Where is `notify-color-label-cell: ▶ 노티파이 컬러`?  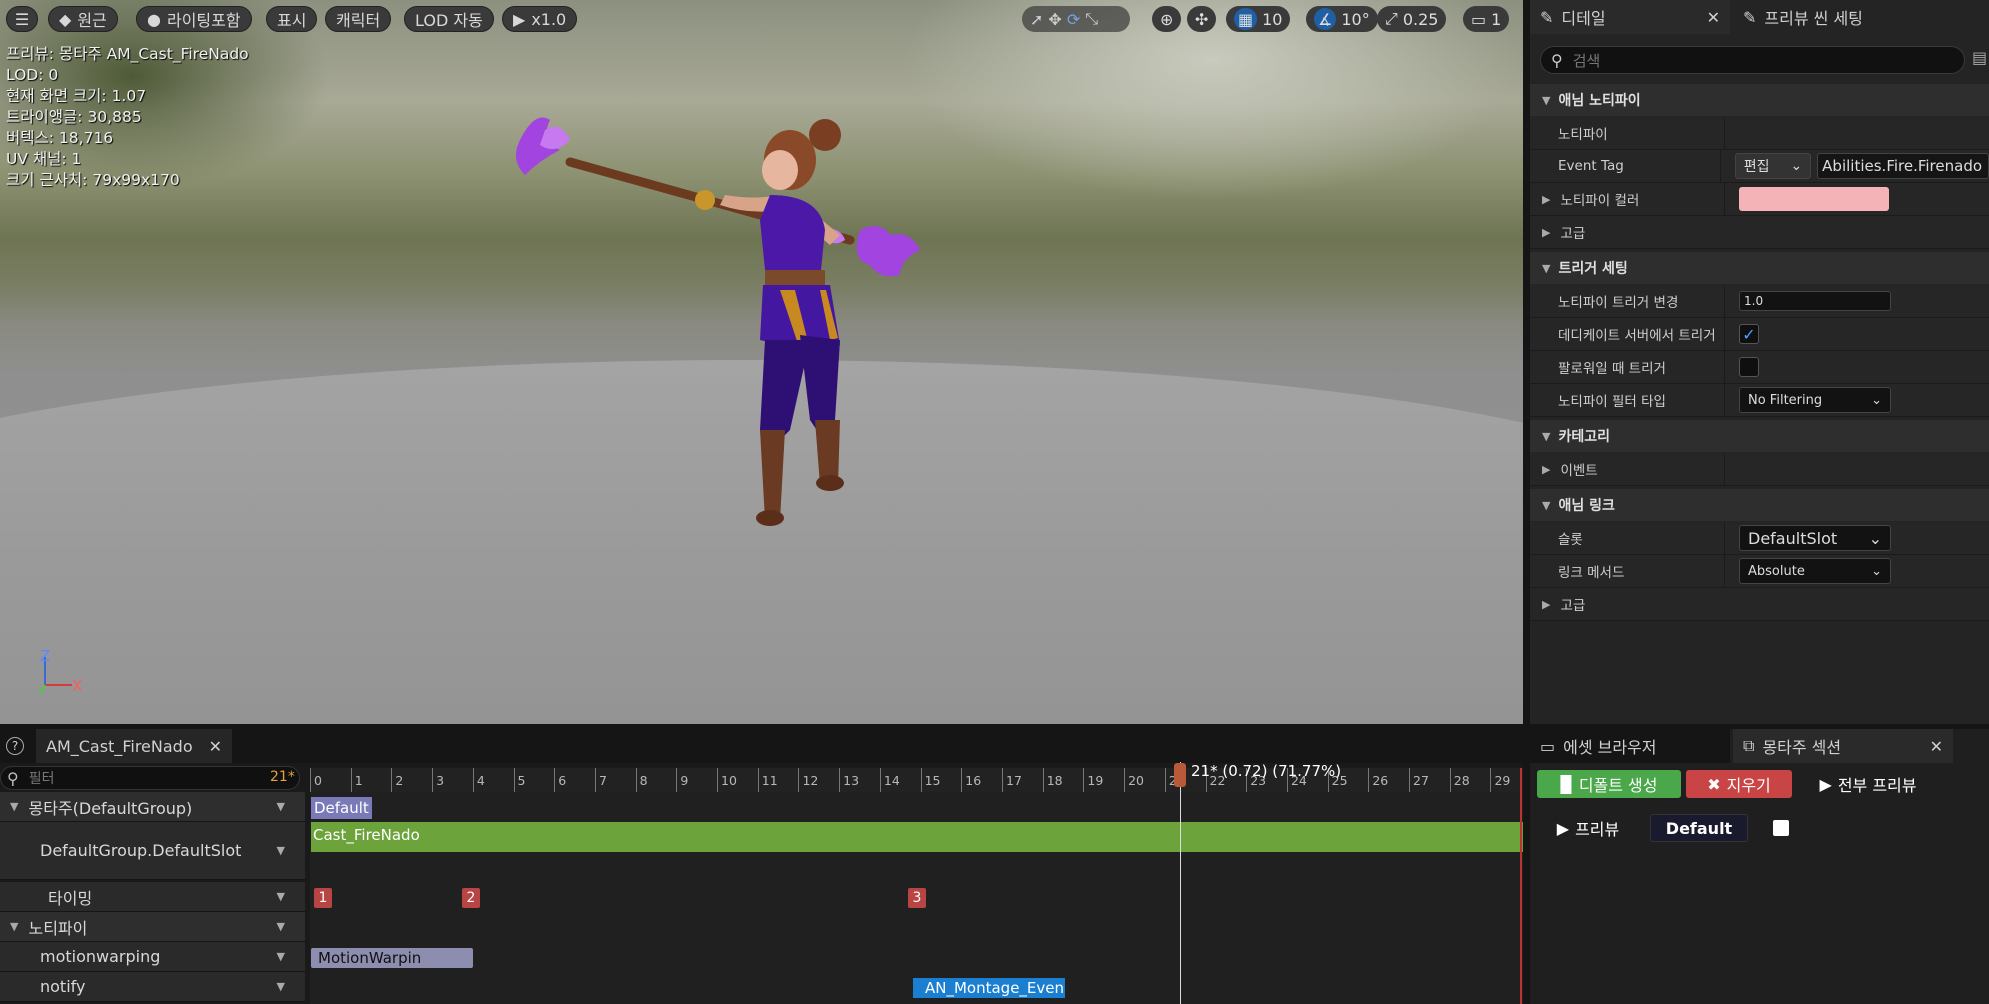
notify-color-label-cell: ▶ 노티파이 컬러 is located at coordinates (1627, 199).